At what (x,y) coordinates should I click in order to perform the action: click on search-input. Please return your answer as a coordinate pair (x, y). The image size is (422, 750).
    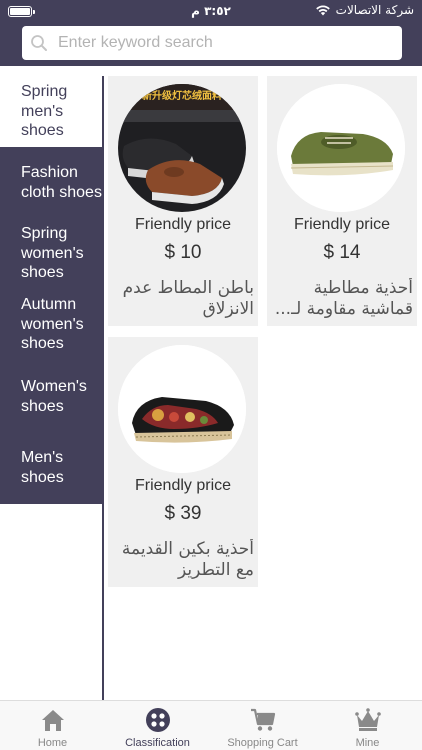
    Looking at the image, I should click on (226, 43).